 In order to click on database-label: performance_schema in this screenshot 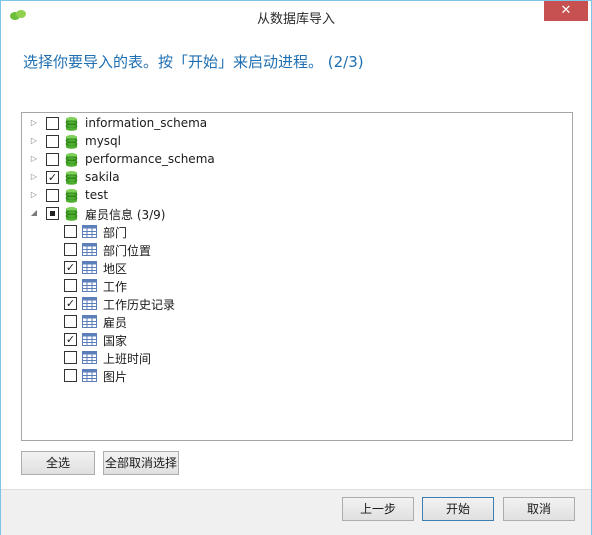, I will do `click(150, 159)`.